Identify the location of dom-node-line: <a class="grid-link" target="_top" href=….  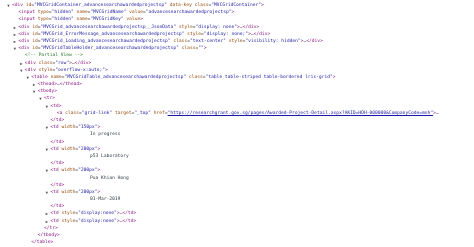
(237, 113).